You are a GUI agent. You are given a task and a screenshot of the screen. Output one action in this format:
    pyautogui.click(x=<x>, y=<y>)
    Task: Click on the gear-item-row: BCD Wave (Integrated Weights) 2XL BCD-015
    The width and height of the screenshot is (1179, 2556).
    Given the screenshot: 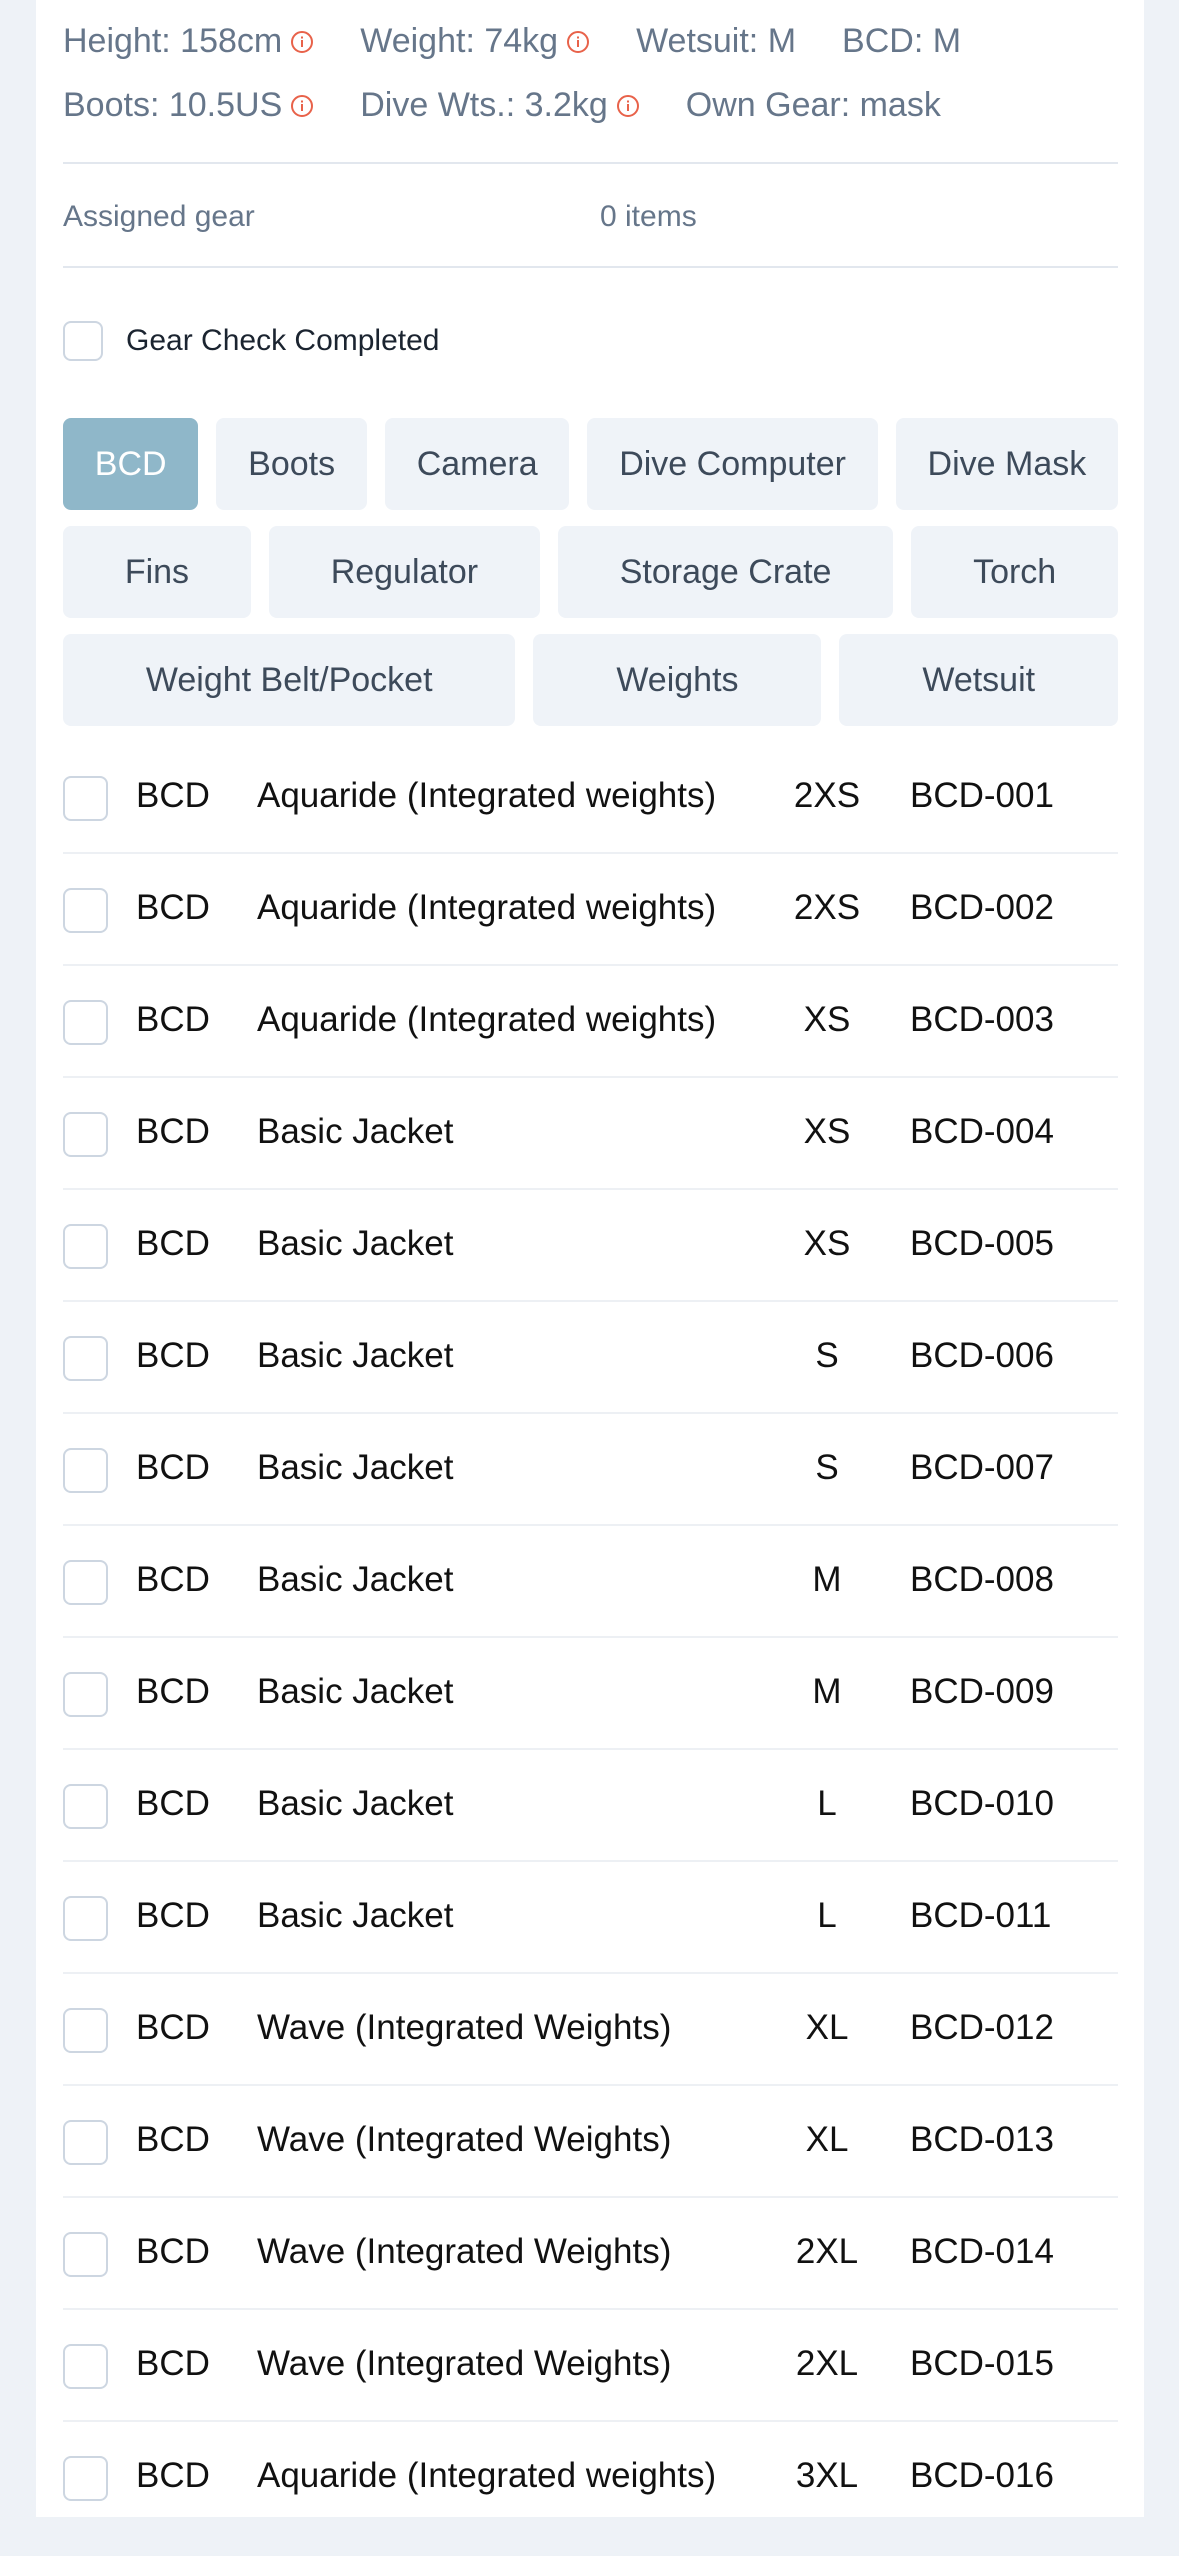 What is the action you would take?
    pyautogui.click(x=590, y=2366)
    